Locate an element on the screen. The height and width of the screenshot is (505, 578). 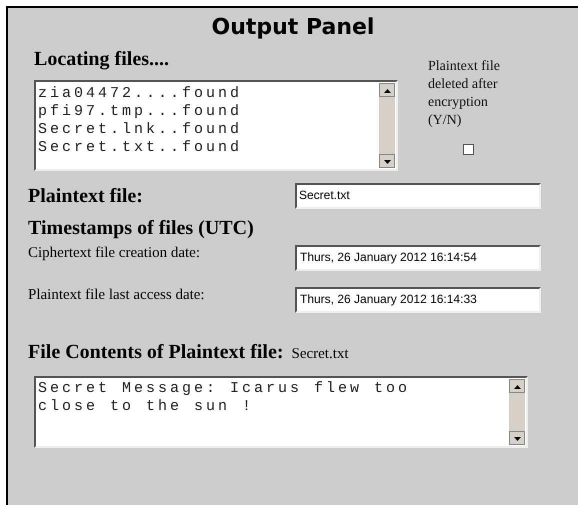
input-field: Thurs, 26 January 2012 16:14:54 is located at coordinates (418, 258).